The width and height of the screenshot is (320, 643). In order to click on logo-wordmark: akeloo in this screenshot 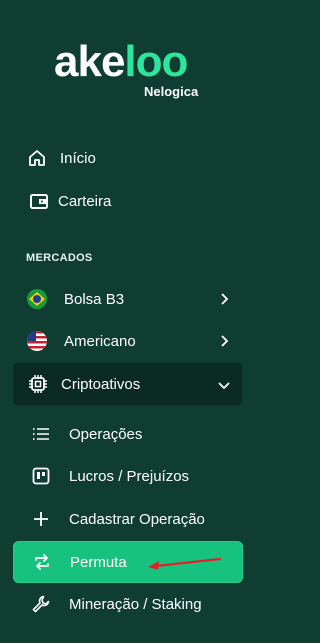, I will do `click(121, 61)`.